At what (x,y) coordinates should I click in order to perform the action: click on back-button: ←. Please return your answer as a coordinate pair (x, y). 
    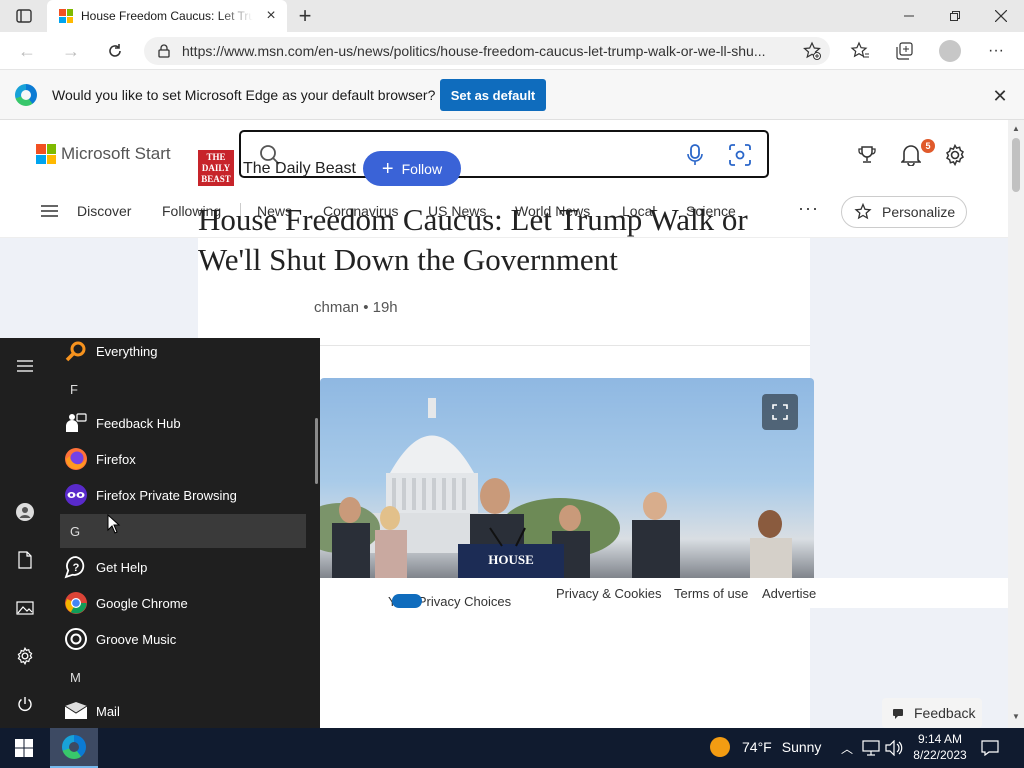
    Looking at the image, I should click on (27, 51).